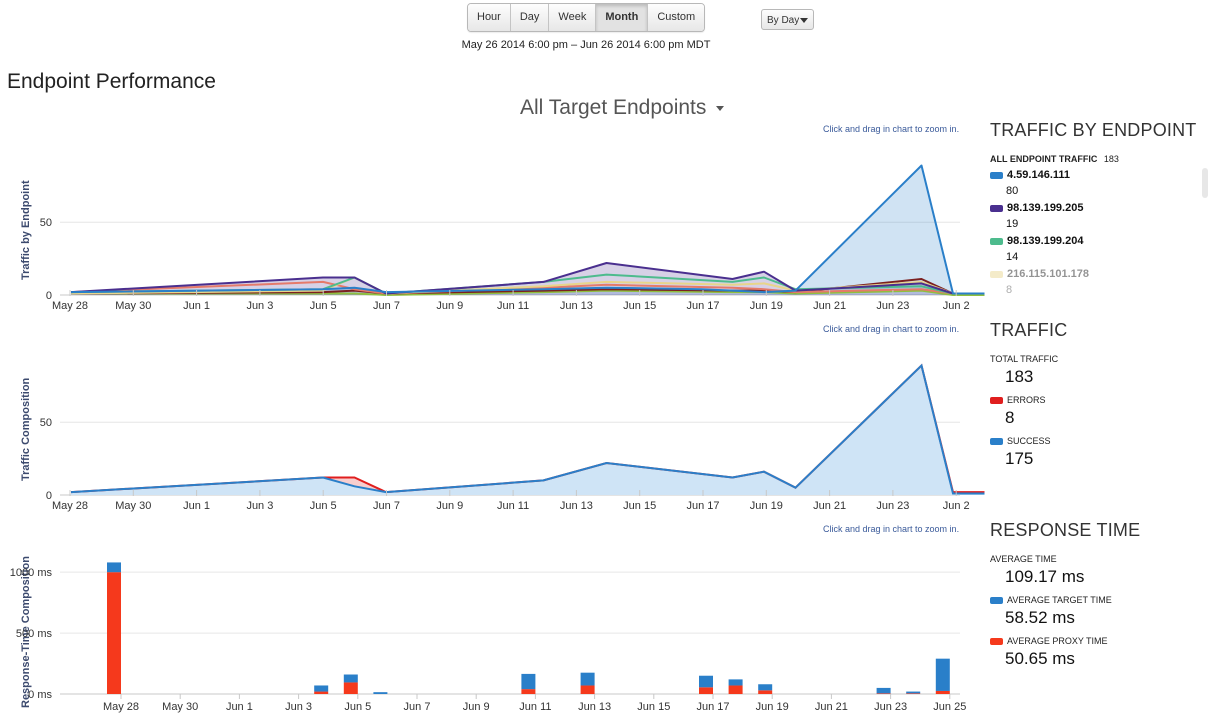  I want to click on target-endpoint-dropdown: All Target Endpoints, so click(622, 108).